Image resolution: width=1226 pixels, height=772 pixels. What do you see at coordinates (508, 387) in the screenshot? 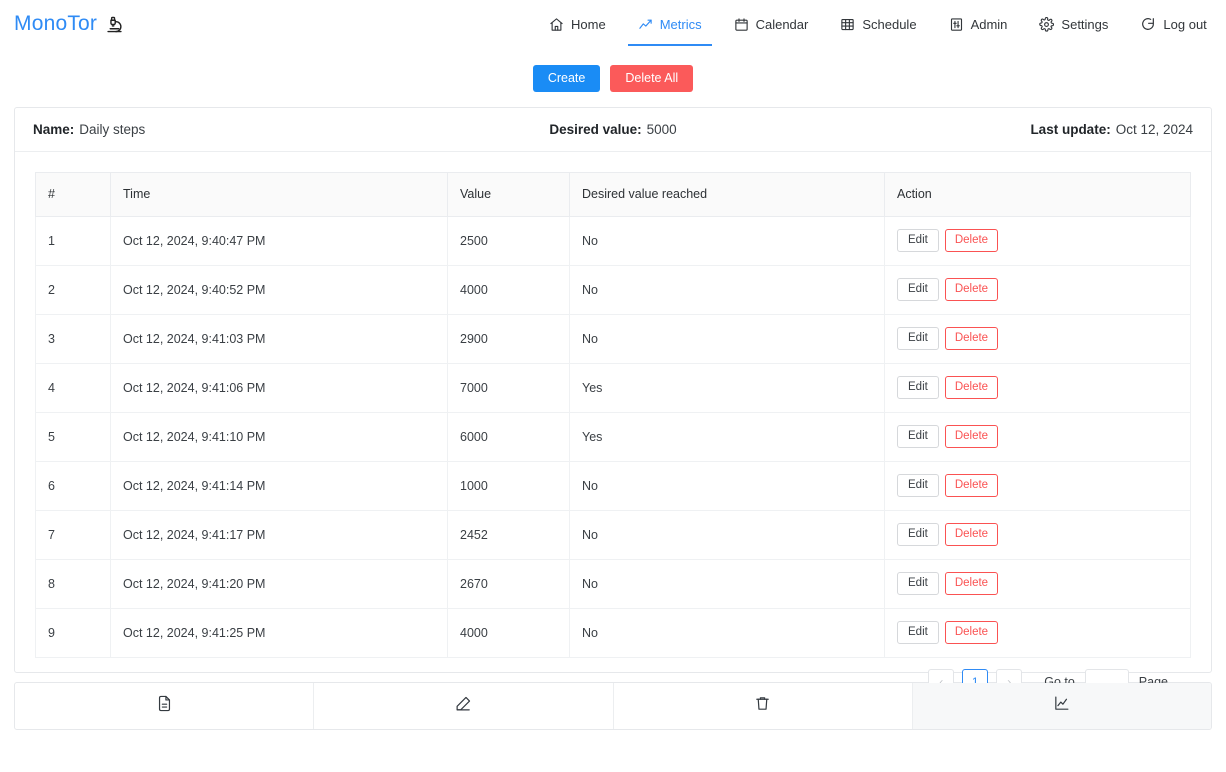
I see `cell-value: 7000` at bounding box center [508, 387].